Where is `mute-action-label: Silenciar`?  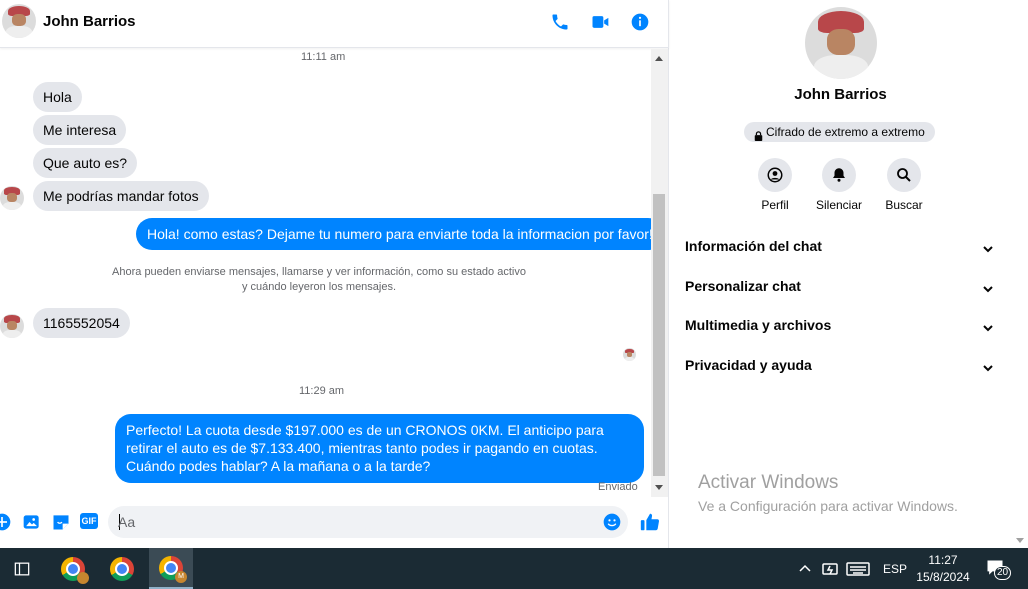 mute-action-label: Silenciar is located at coordinates (839, 205).